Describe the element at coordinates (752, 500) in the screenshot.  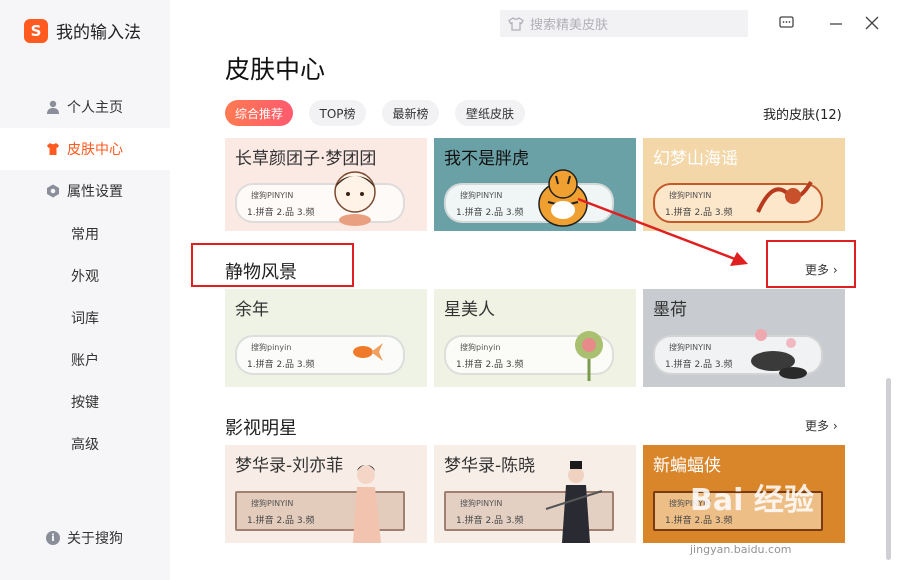
I see `watermark-logo: Bai 经验` at that location.